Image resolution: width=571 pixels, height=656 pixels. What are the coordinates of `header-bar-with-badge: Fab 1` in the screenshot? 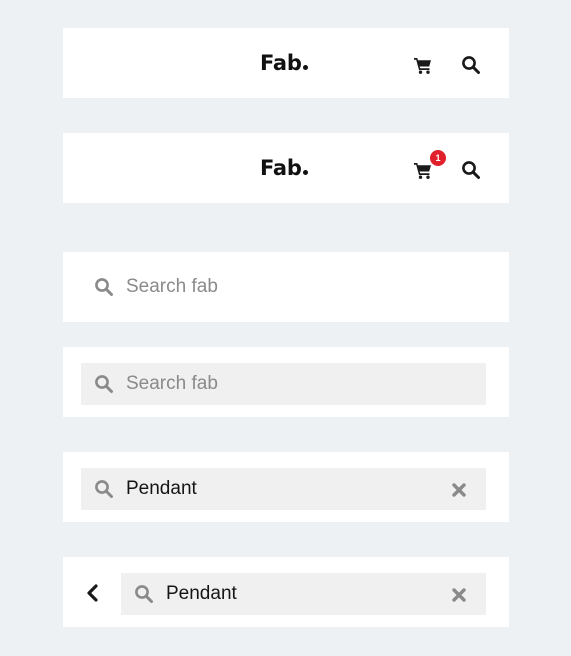 It's located at (286, 168).